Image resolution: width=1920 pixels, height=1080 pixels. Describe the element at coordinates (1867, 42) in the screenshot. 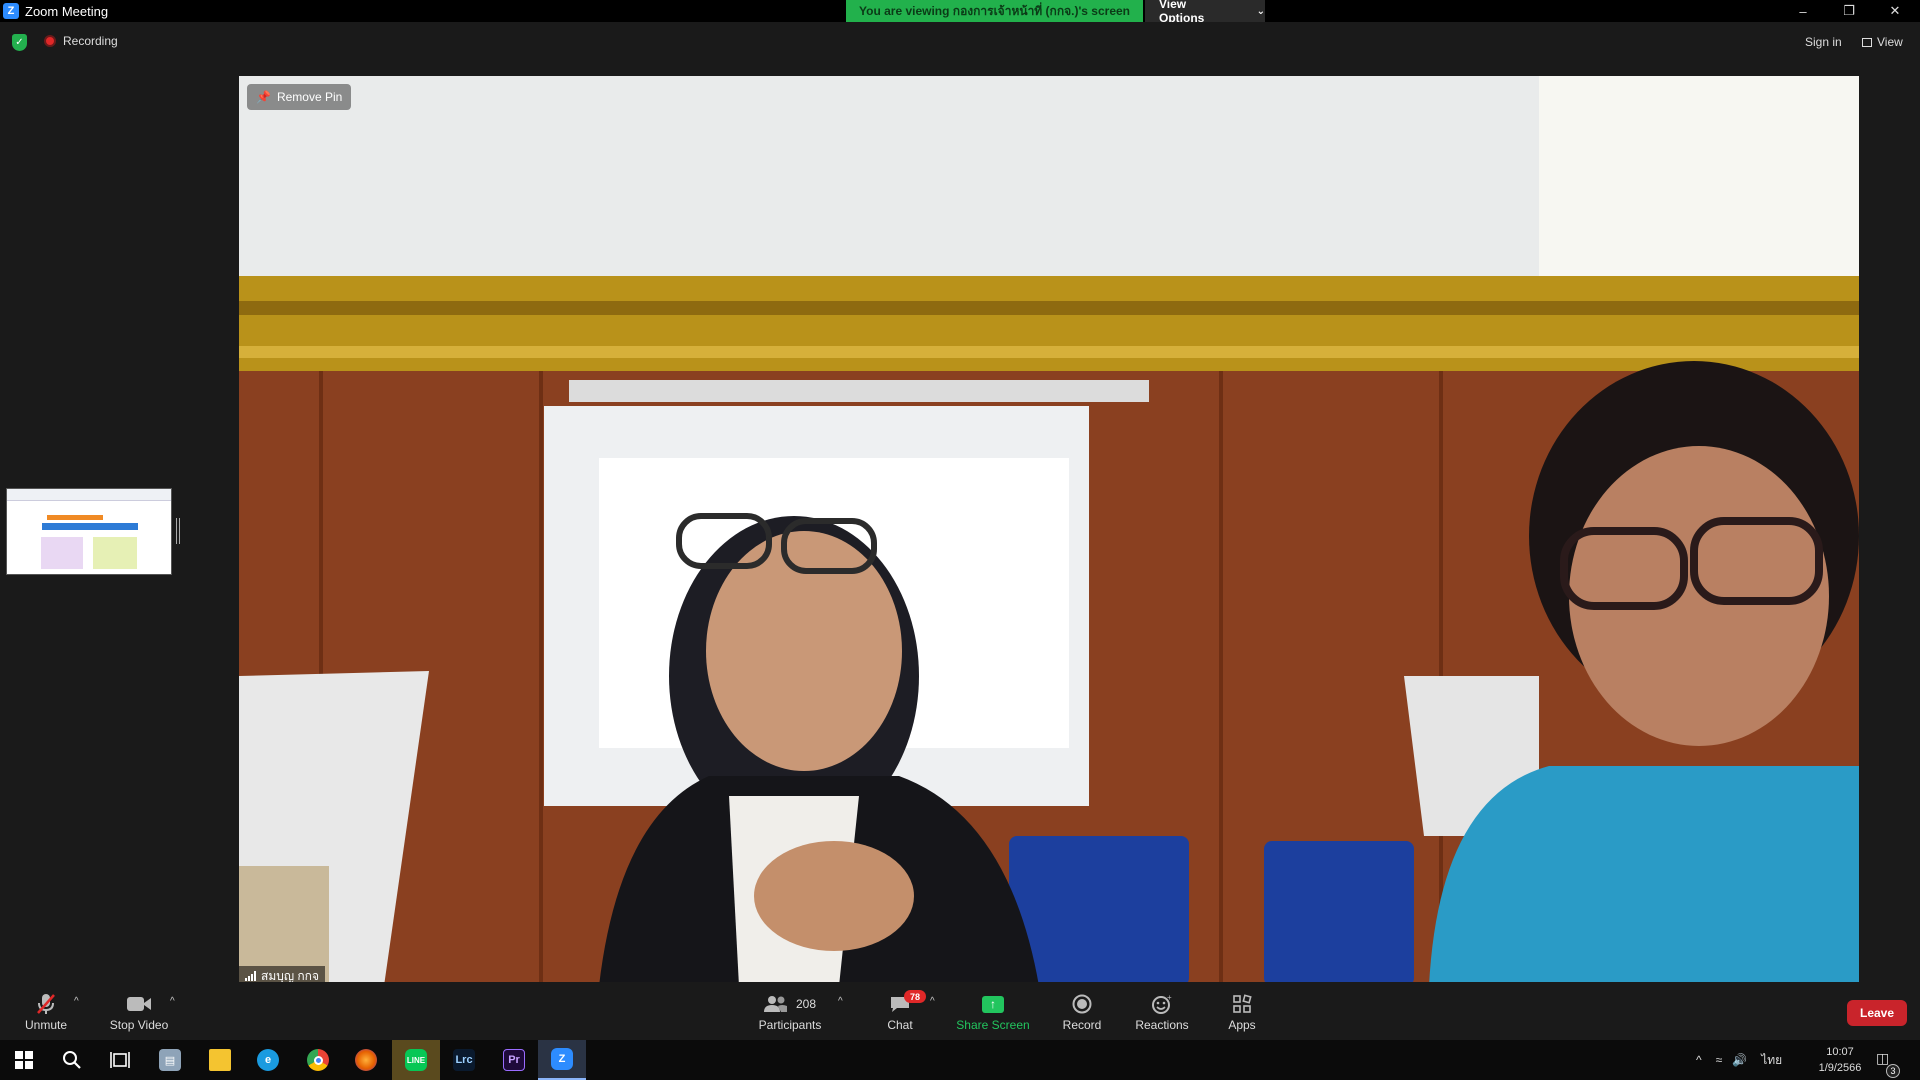

I see `layout-icon` at that location.